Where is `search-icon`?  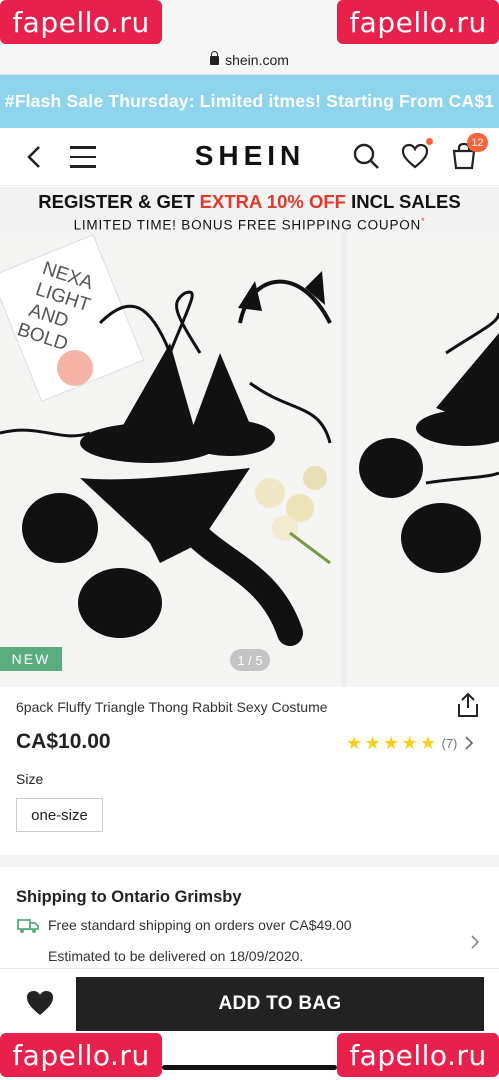 search-icon is located at coordinates (366, 156).